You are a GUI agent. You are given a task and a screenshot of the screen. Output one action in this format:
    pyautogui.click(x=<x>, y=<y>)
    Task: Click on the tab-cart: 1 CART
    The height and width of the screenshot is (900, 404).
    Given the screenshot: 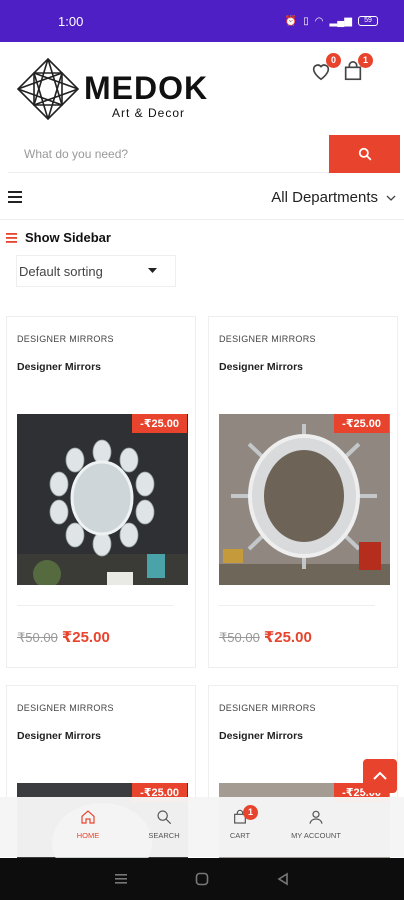 What is the action you would take?
    pyautogui.click(x=240, y=827)
    